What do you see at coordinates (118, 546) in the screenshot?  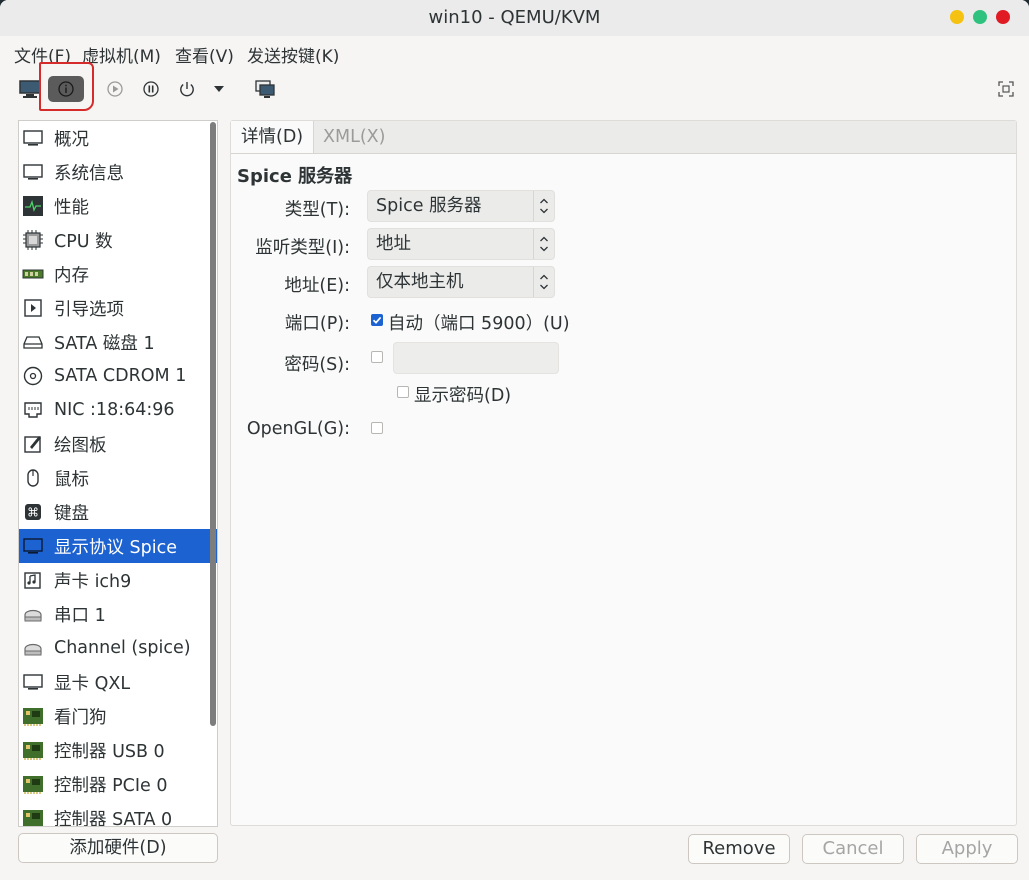 I see `sidebar-item-display-spice: 显示协议 Spice` at bounding box center [118, 546].